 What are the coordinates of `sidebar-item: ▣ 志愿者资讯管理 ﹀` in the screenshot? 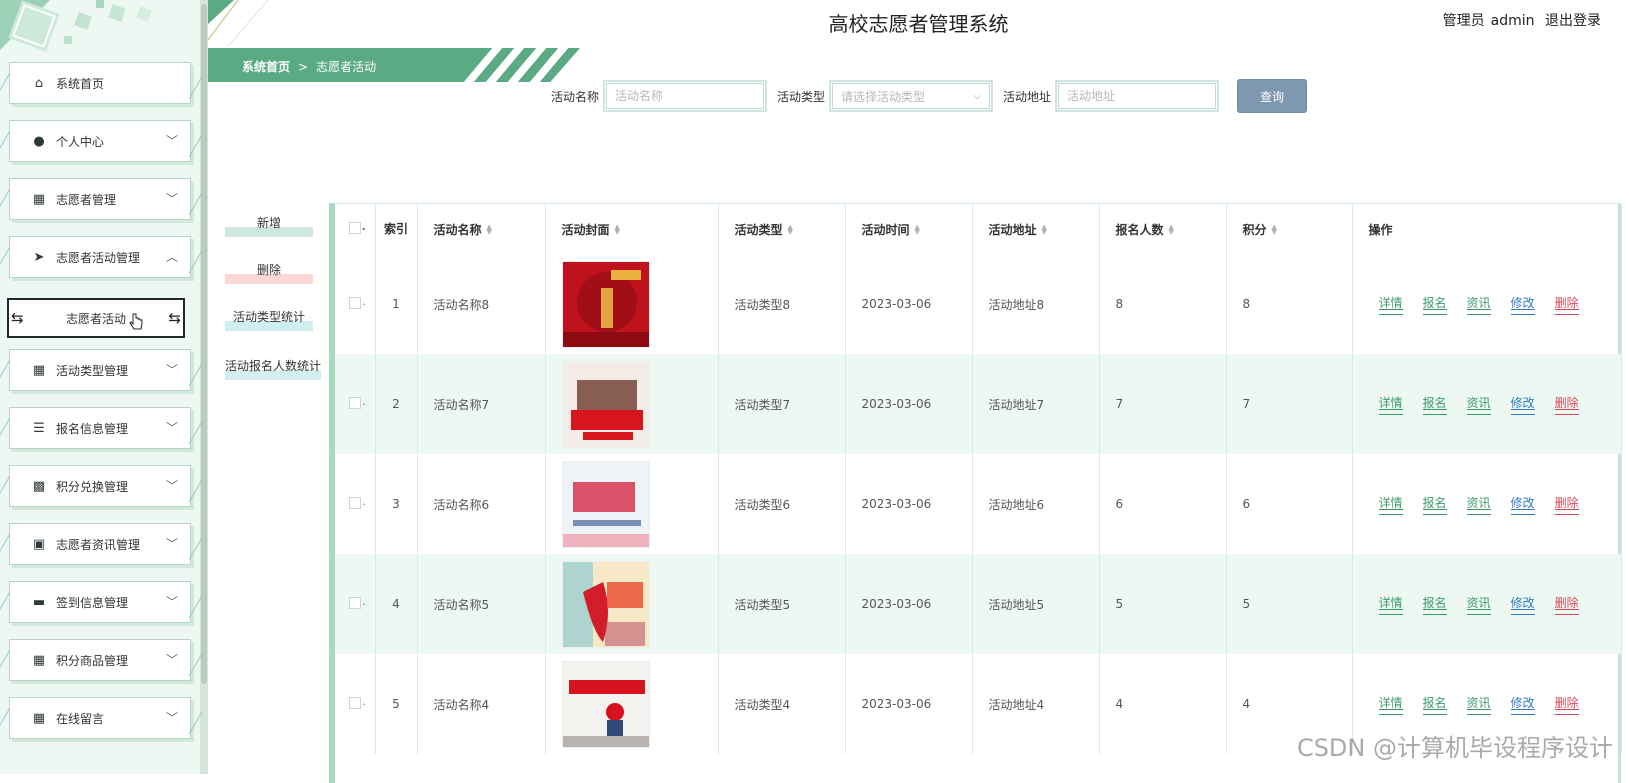 It's located at (101, 544).